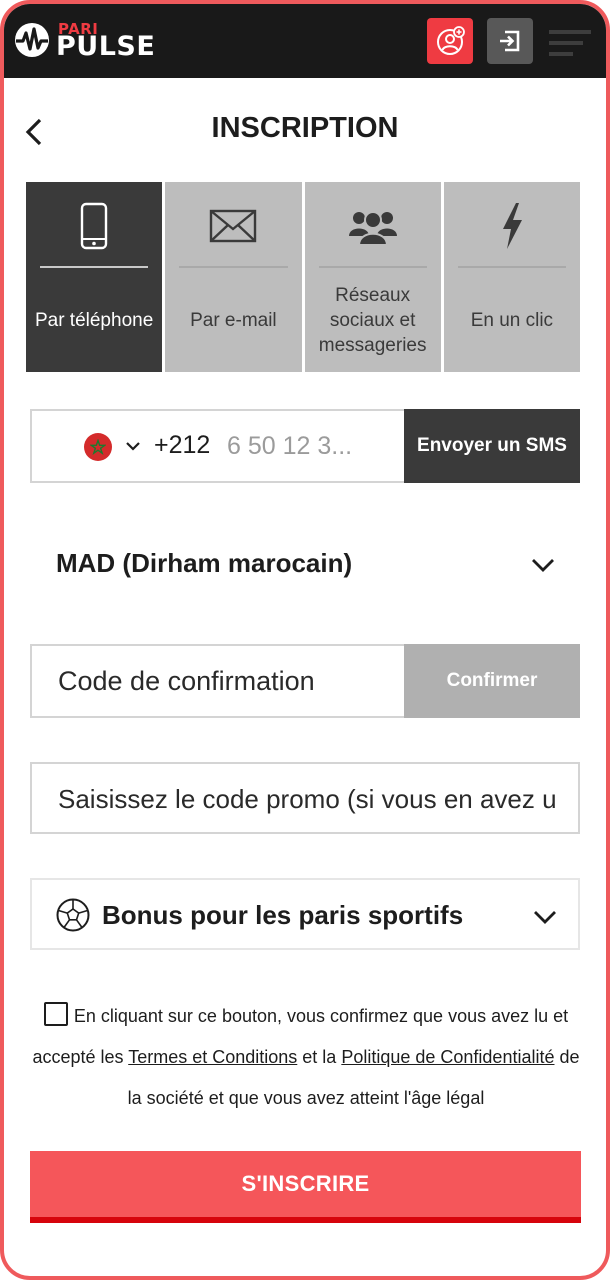 This screenshot has width=610, height=1280. What do you see at coordinates (283, 915) in the screenshot?
I see `bonus-label: Bonus pour les paris sportifs` at bounding box center [283, 915].